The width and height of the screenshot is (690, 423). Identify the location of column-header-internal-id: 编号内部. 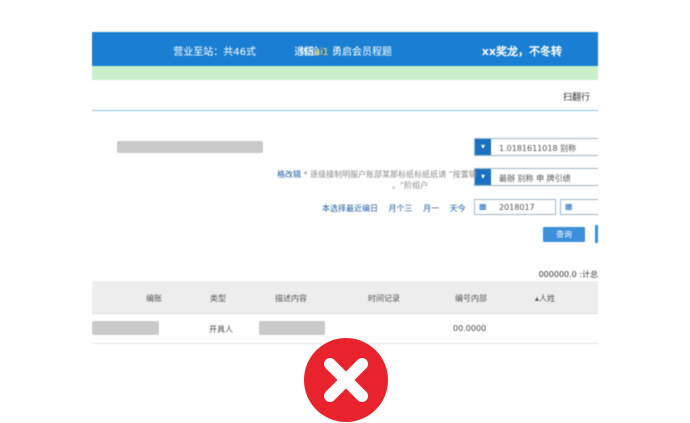
(471, 298).